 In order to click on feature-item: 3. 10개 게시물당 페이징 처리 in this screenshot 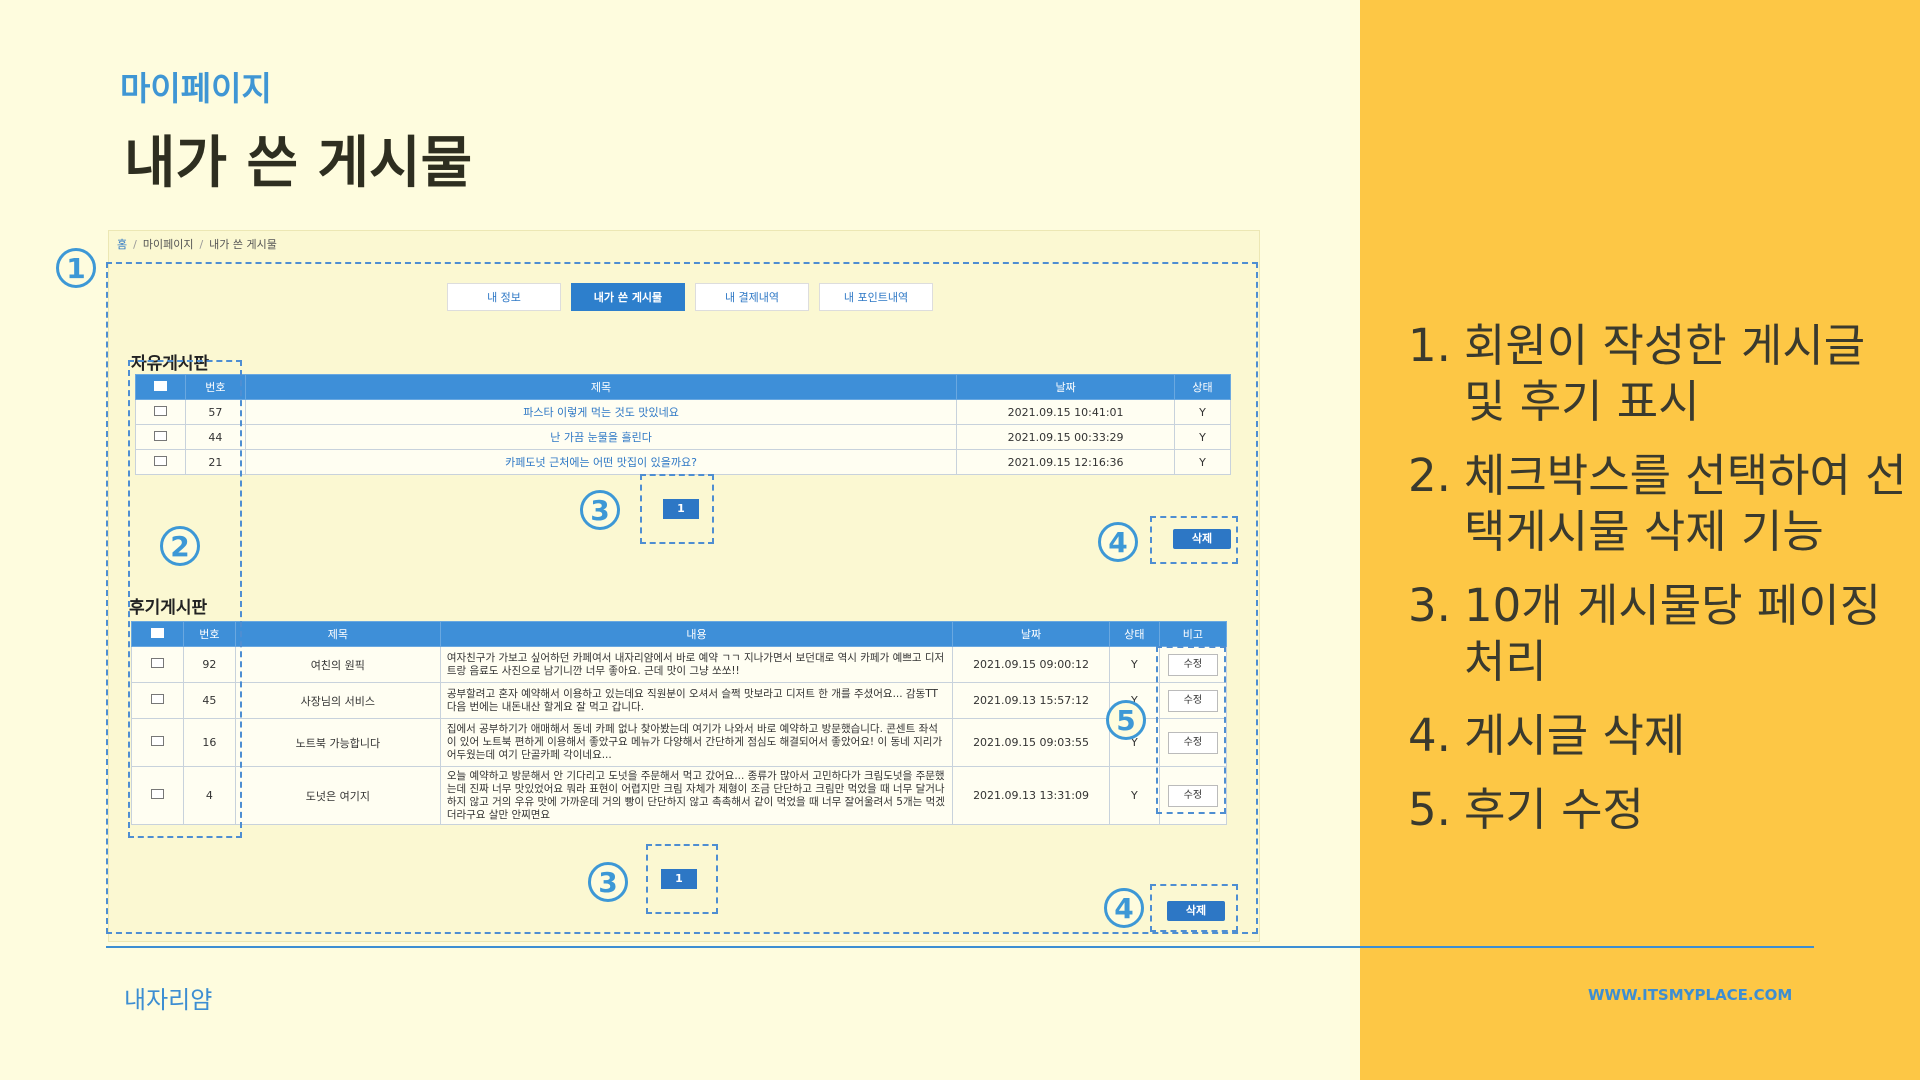, I will do `click(1663, 634)`.